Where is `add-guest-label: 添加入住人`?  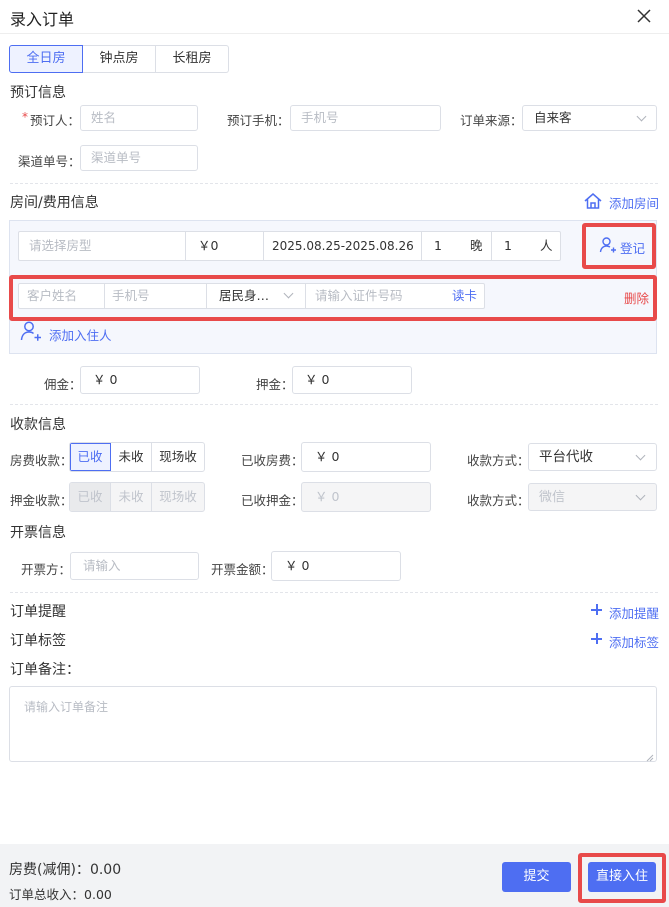
add-guest-label: 添加入住人 is located at coordinates (80, 335).